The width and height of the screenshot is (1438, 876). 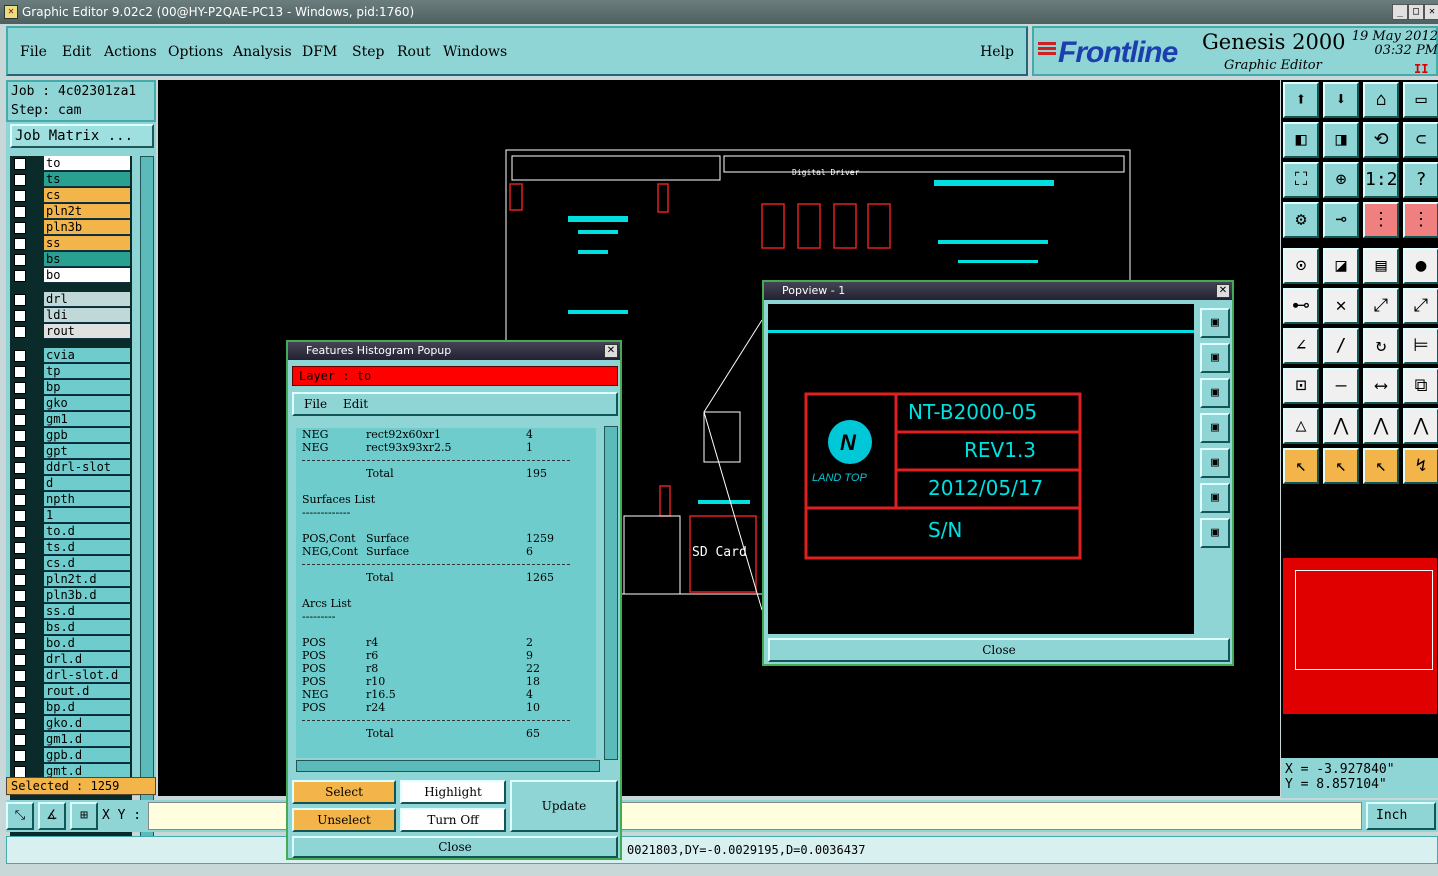 I want to click on layer-row: gpb.d, so click(x=71, y=756).